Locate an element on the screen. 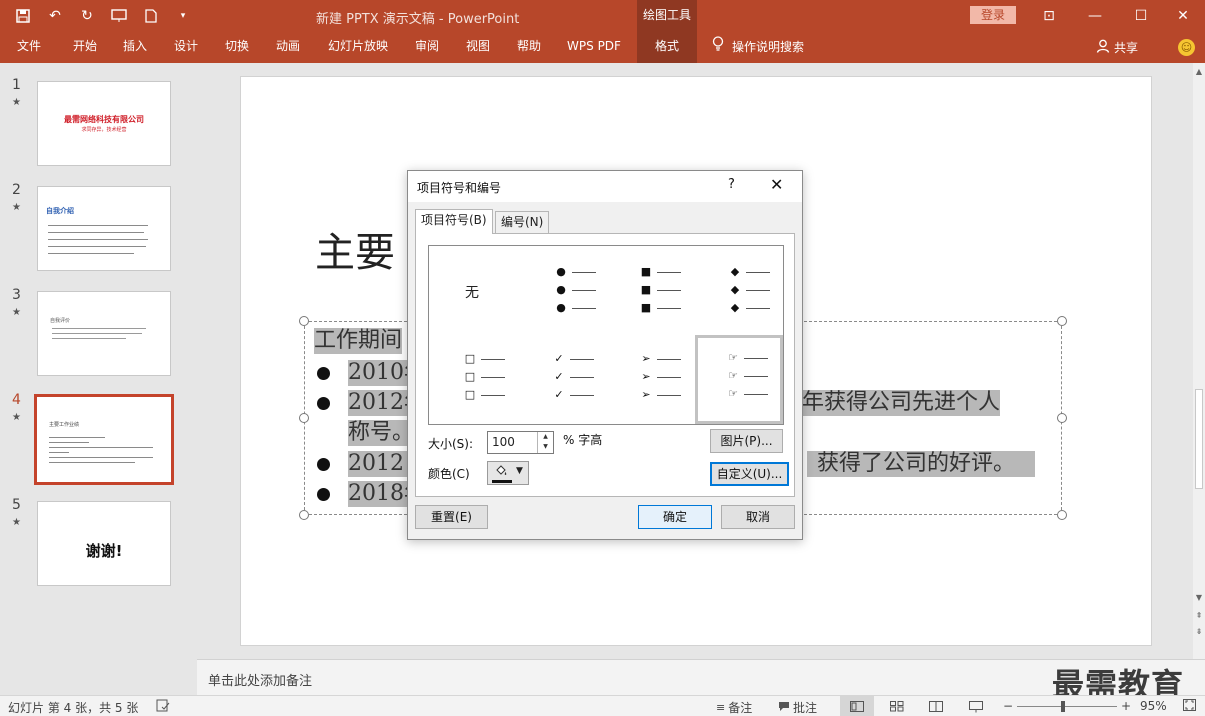 Image resolution: width=1205 pixels, height=716 pixels. tab-wps-pdf: WPS PDF is located at coordinates (594, 47).